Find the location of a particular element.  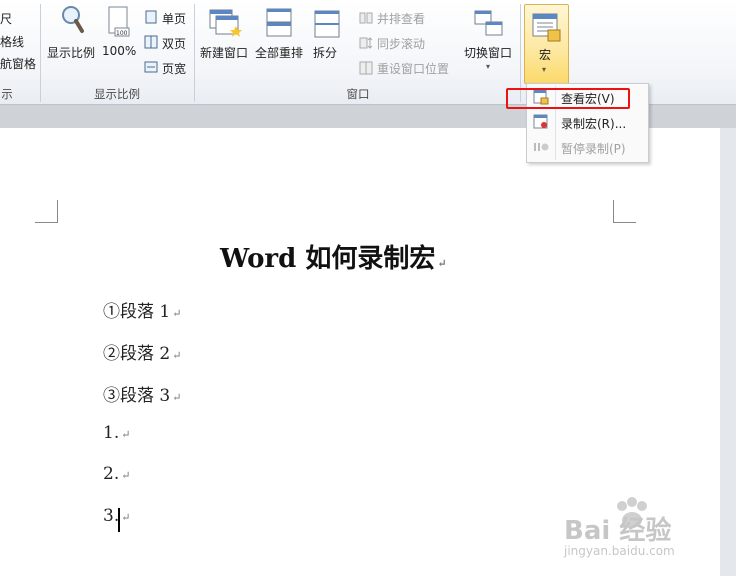

menu-item-pause-recording: 暂停录制(P) is located at coordinates (587, 147).